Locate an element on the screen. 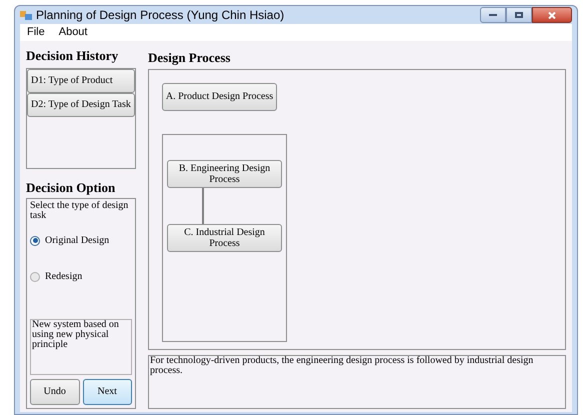  section-heading: Decision History is located at coordinates (73, 56).